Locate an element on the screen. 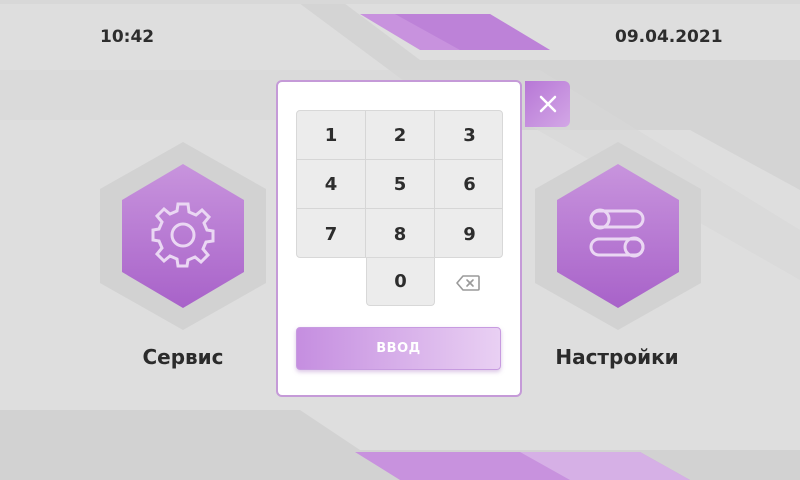 The height and width of the screenshot is (480, 800). key-8: 8 is located at coordinates (400, 233).